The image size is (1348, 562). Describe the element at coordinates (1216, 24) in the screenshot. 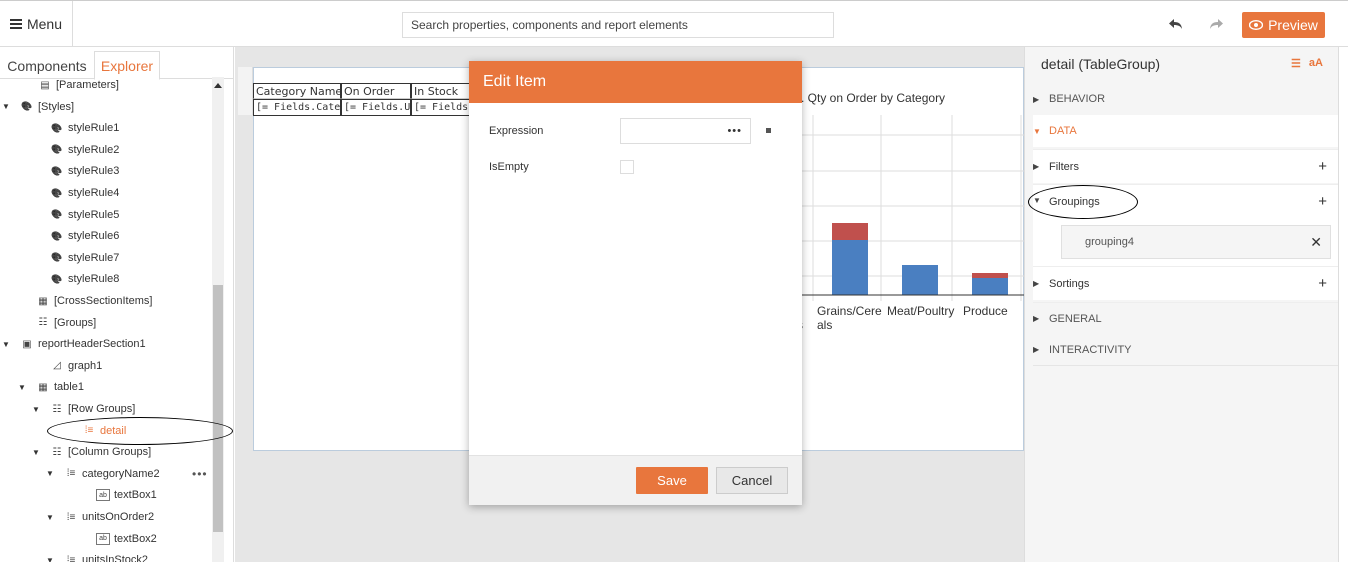

I see `redo-icon` at that location.